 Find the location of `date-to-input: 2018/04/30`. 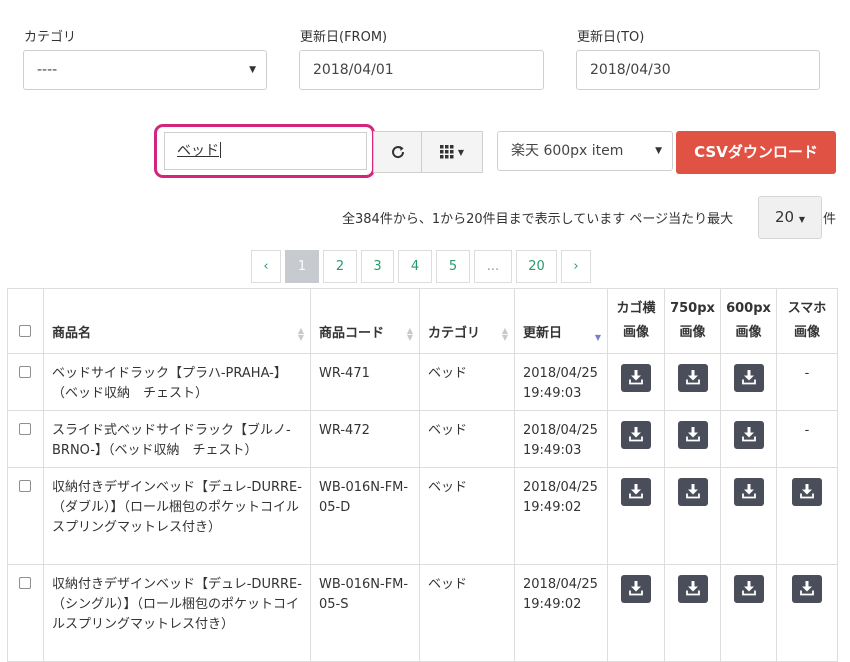

date-to-input: 2018/04/30 is located at coordinates (698, 70).